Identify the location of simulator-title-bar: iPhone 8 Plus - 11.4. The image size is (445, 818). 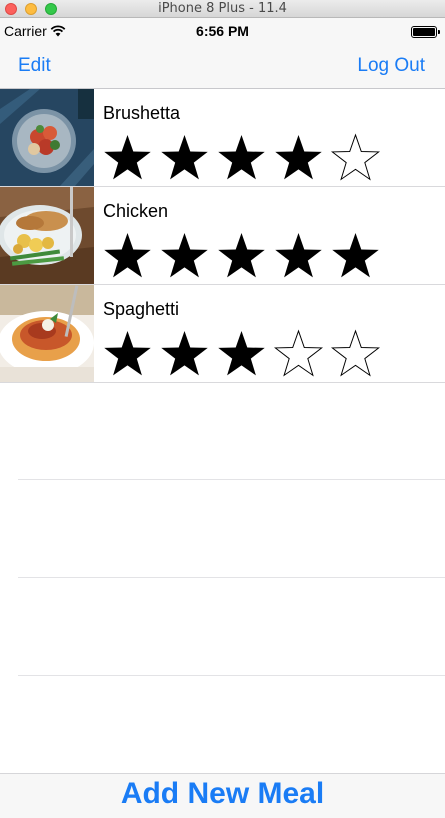
(222, 9).